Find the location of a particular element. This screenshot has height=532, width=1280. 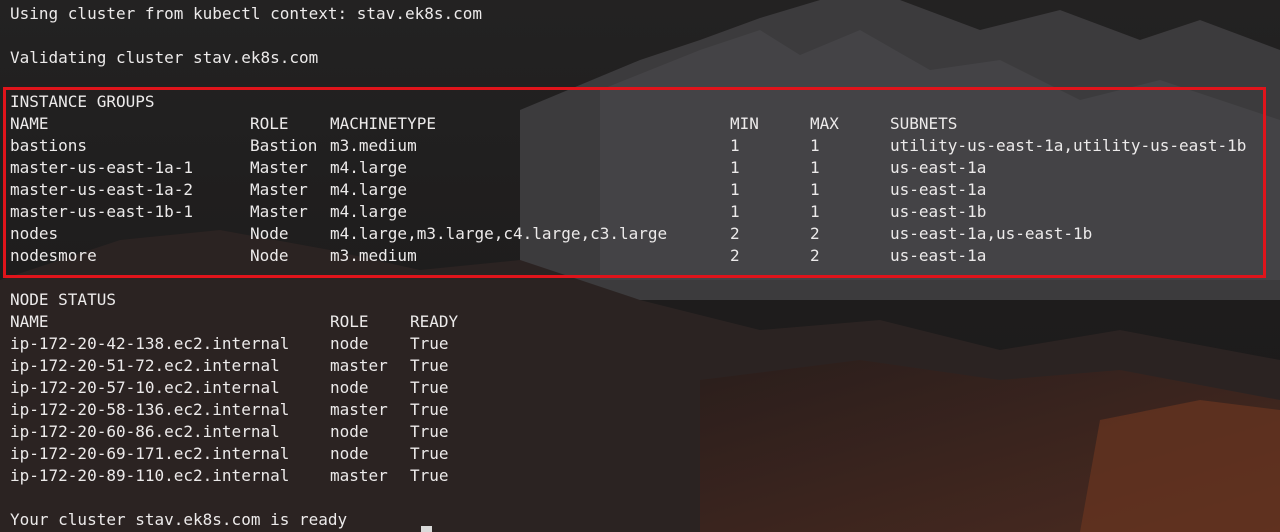

validating-line: Validating cluster stav.ek8s.com is located at coordinates (164, 57).